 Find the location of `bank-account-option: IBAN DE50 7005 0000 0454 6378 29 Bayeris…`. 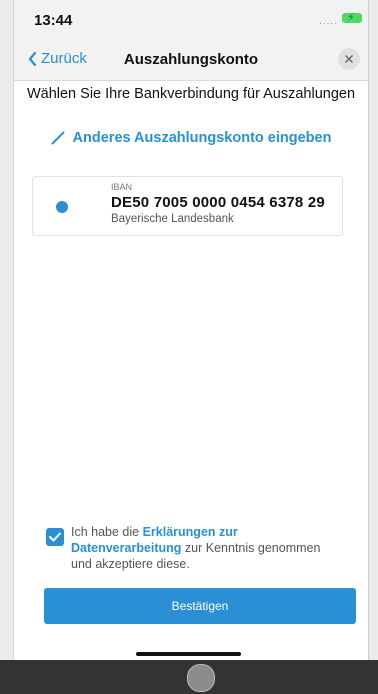

bank-account-option: IBAN DE50 7005 0000 0454 6378 29 Bayeris… is located at coordinates (187, 206).